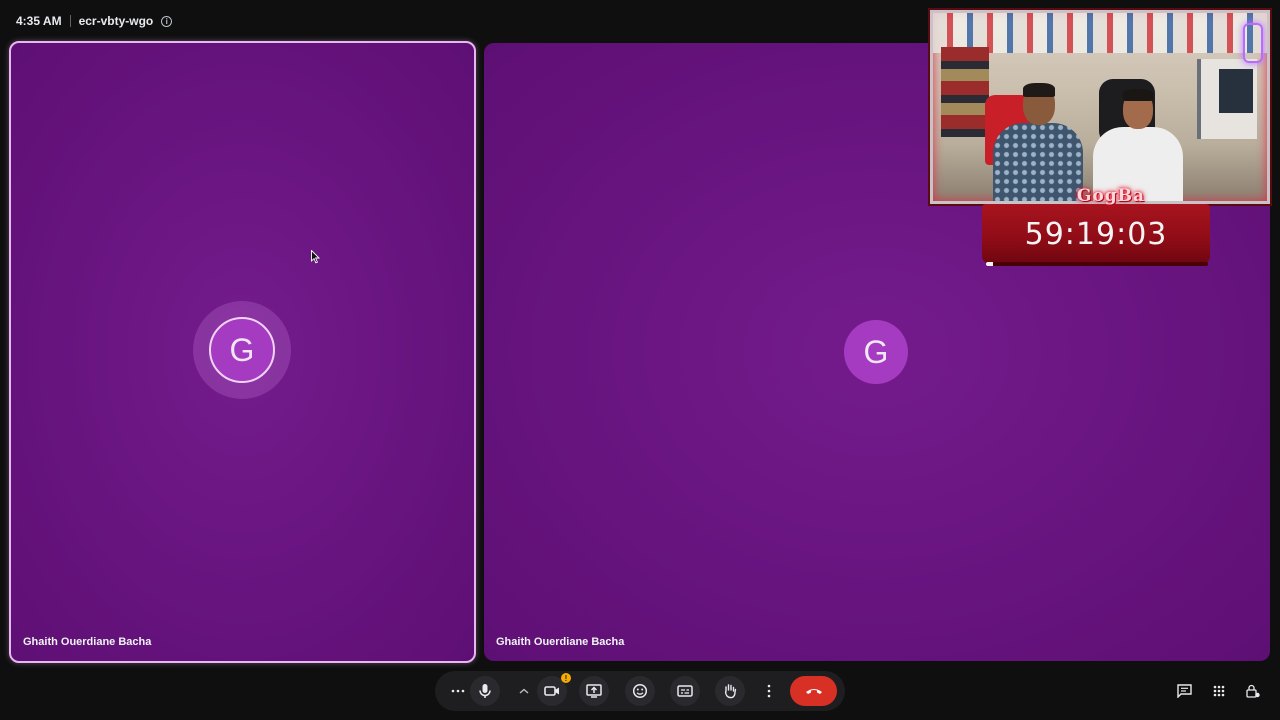  I want to click on meeting-info-bar: 4:35 AM ecr-vbty-wgo i, so click(94, 21).